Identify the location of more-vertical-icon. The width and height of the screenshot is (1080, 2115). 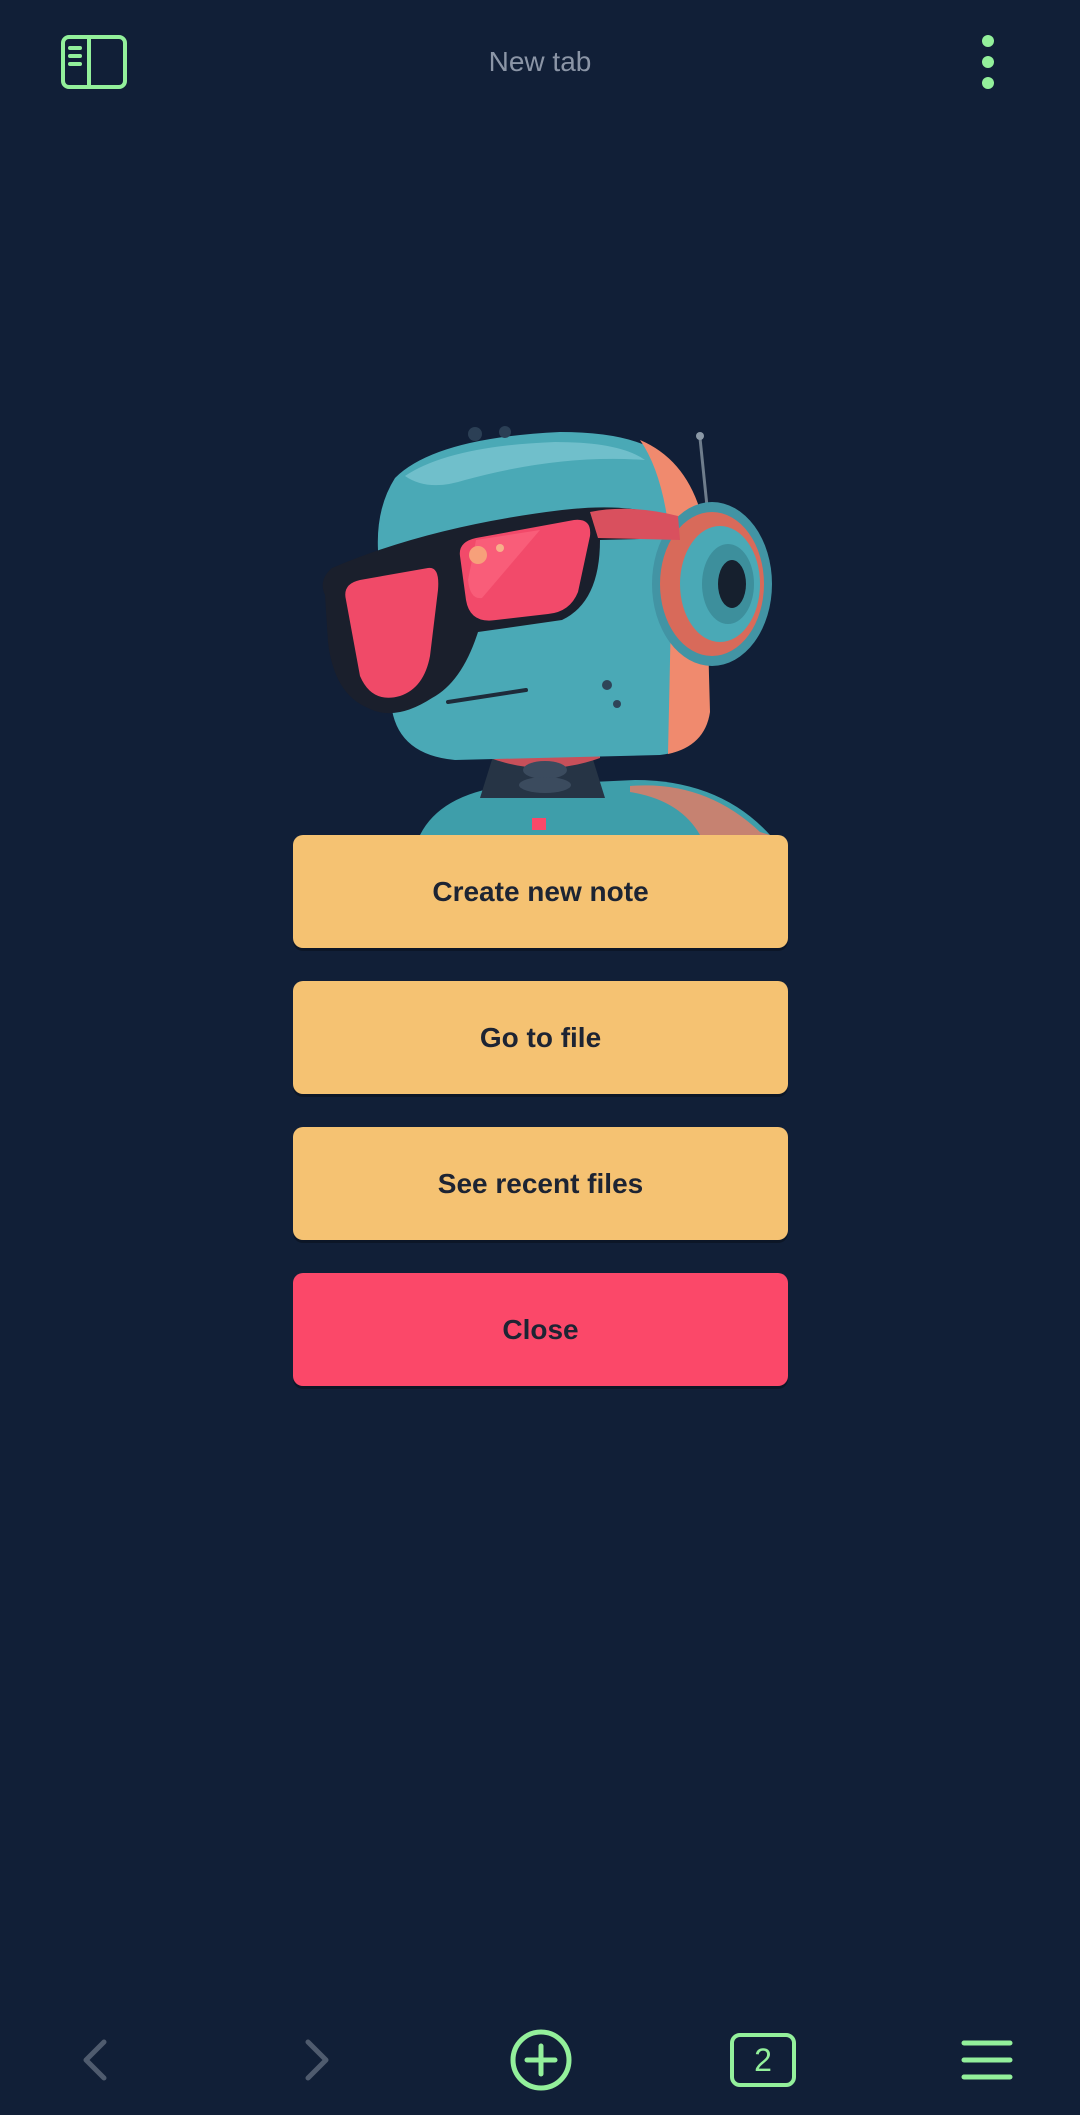
(988, 62).